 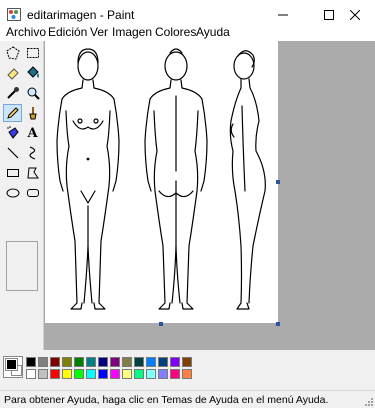 I want to click on tool-rounded-rectangle, so click(x=32, y=193).